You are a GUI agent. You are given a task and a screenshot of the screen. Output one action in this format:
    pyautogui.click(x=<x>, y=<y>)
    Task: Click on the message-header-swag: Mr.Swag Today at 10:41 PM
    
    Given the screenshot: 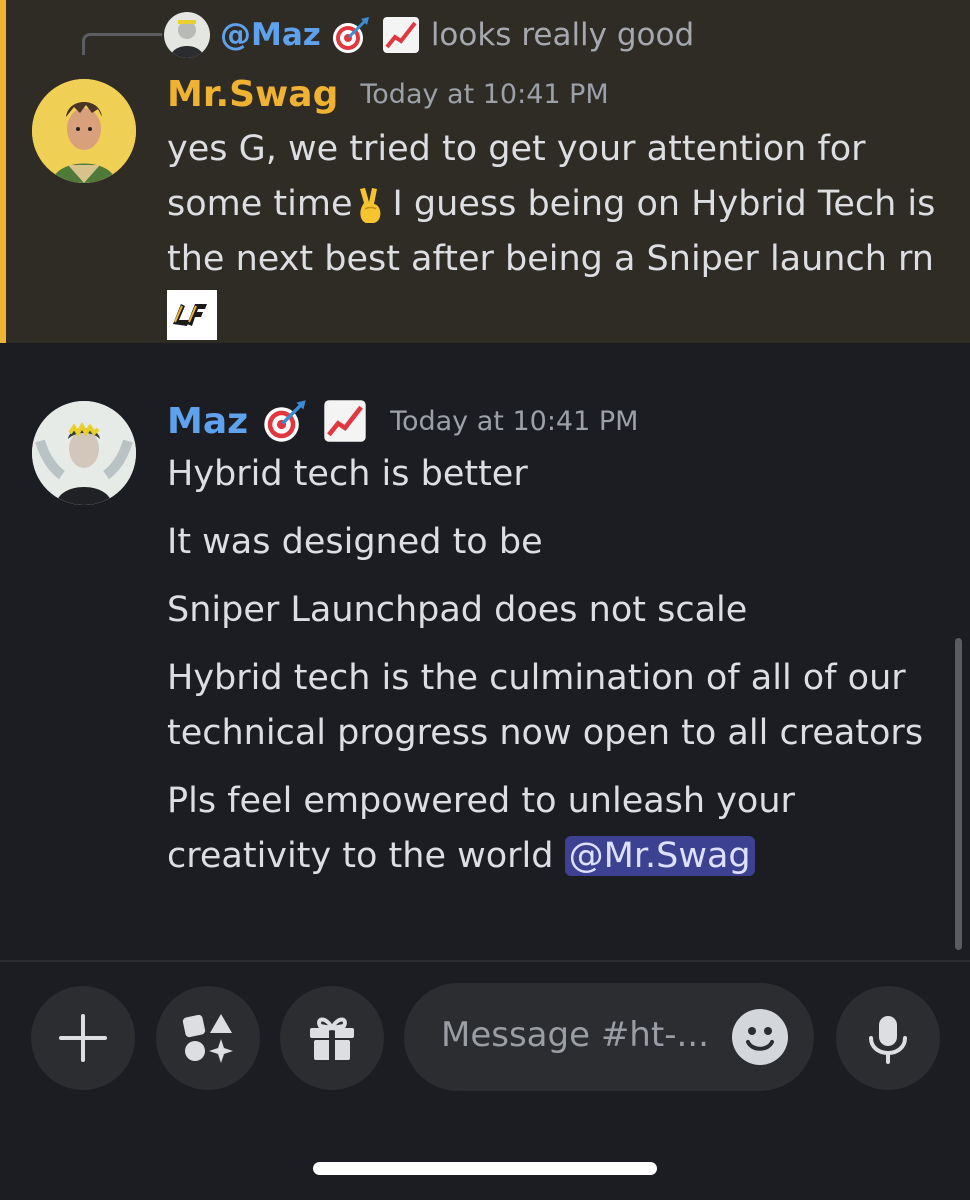 What is the action you would take?
    pyautogui.click(x=388, y=94)
    